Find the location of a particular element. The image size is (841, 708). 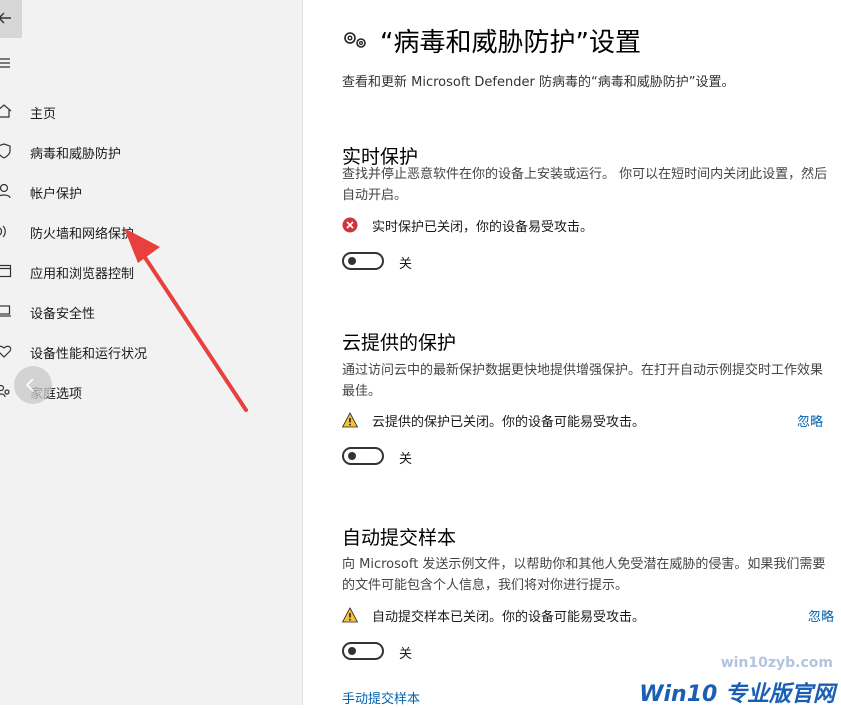

hamburger-menu-icon is located at coordinates (6, 63).